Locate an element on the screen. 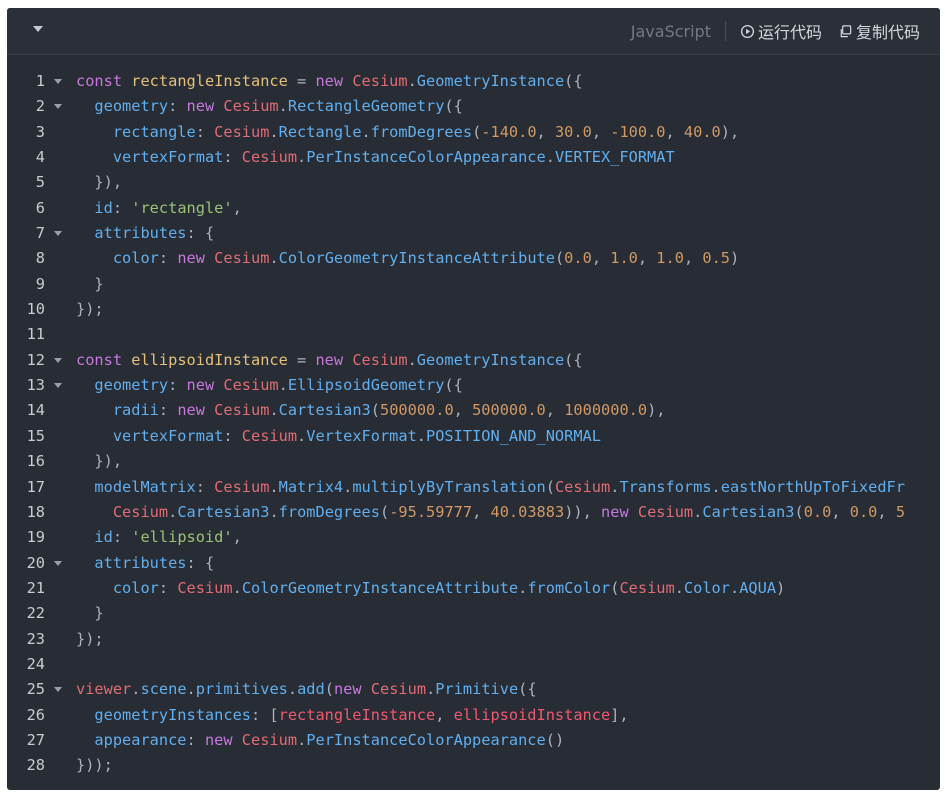 The height and width of the screenshot is (792, 949). line-number: 4 is located at coordinates (40, 157).